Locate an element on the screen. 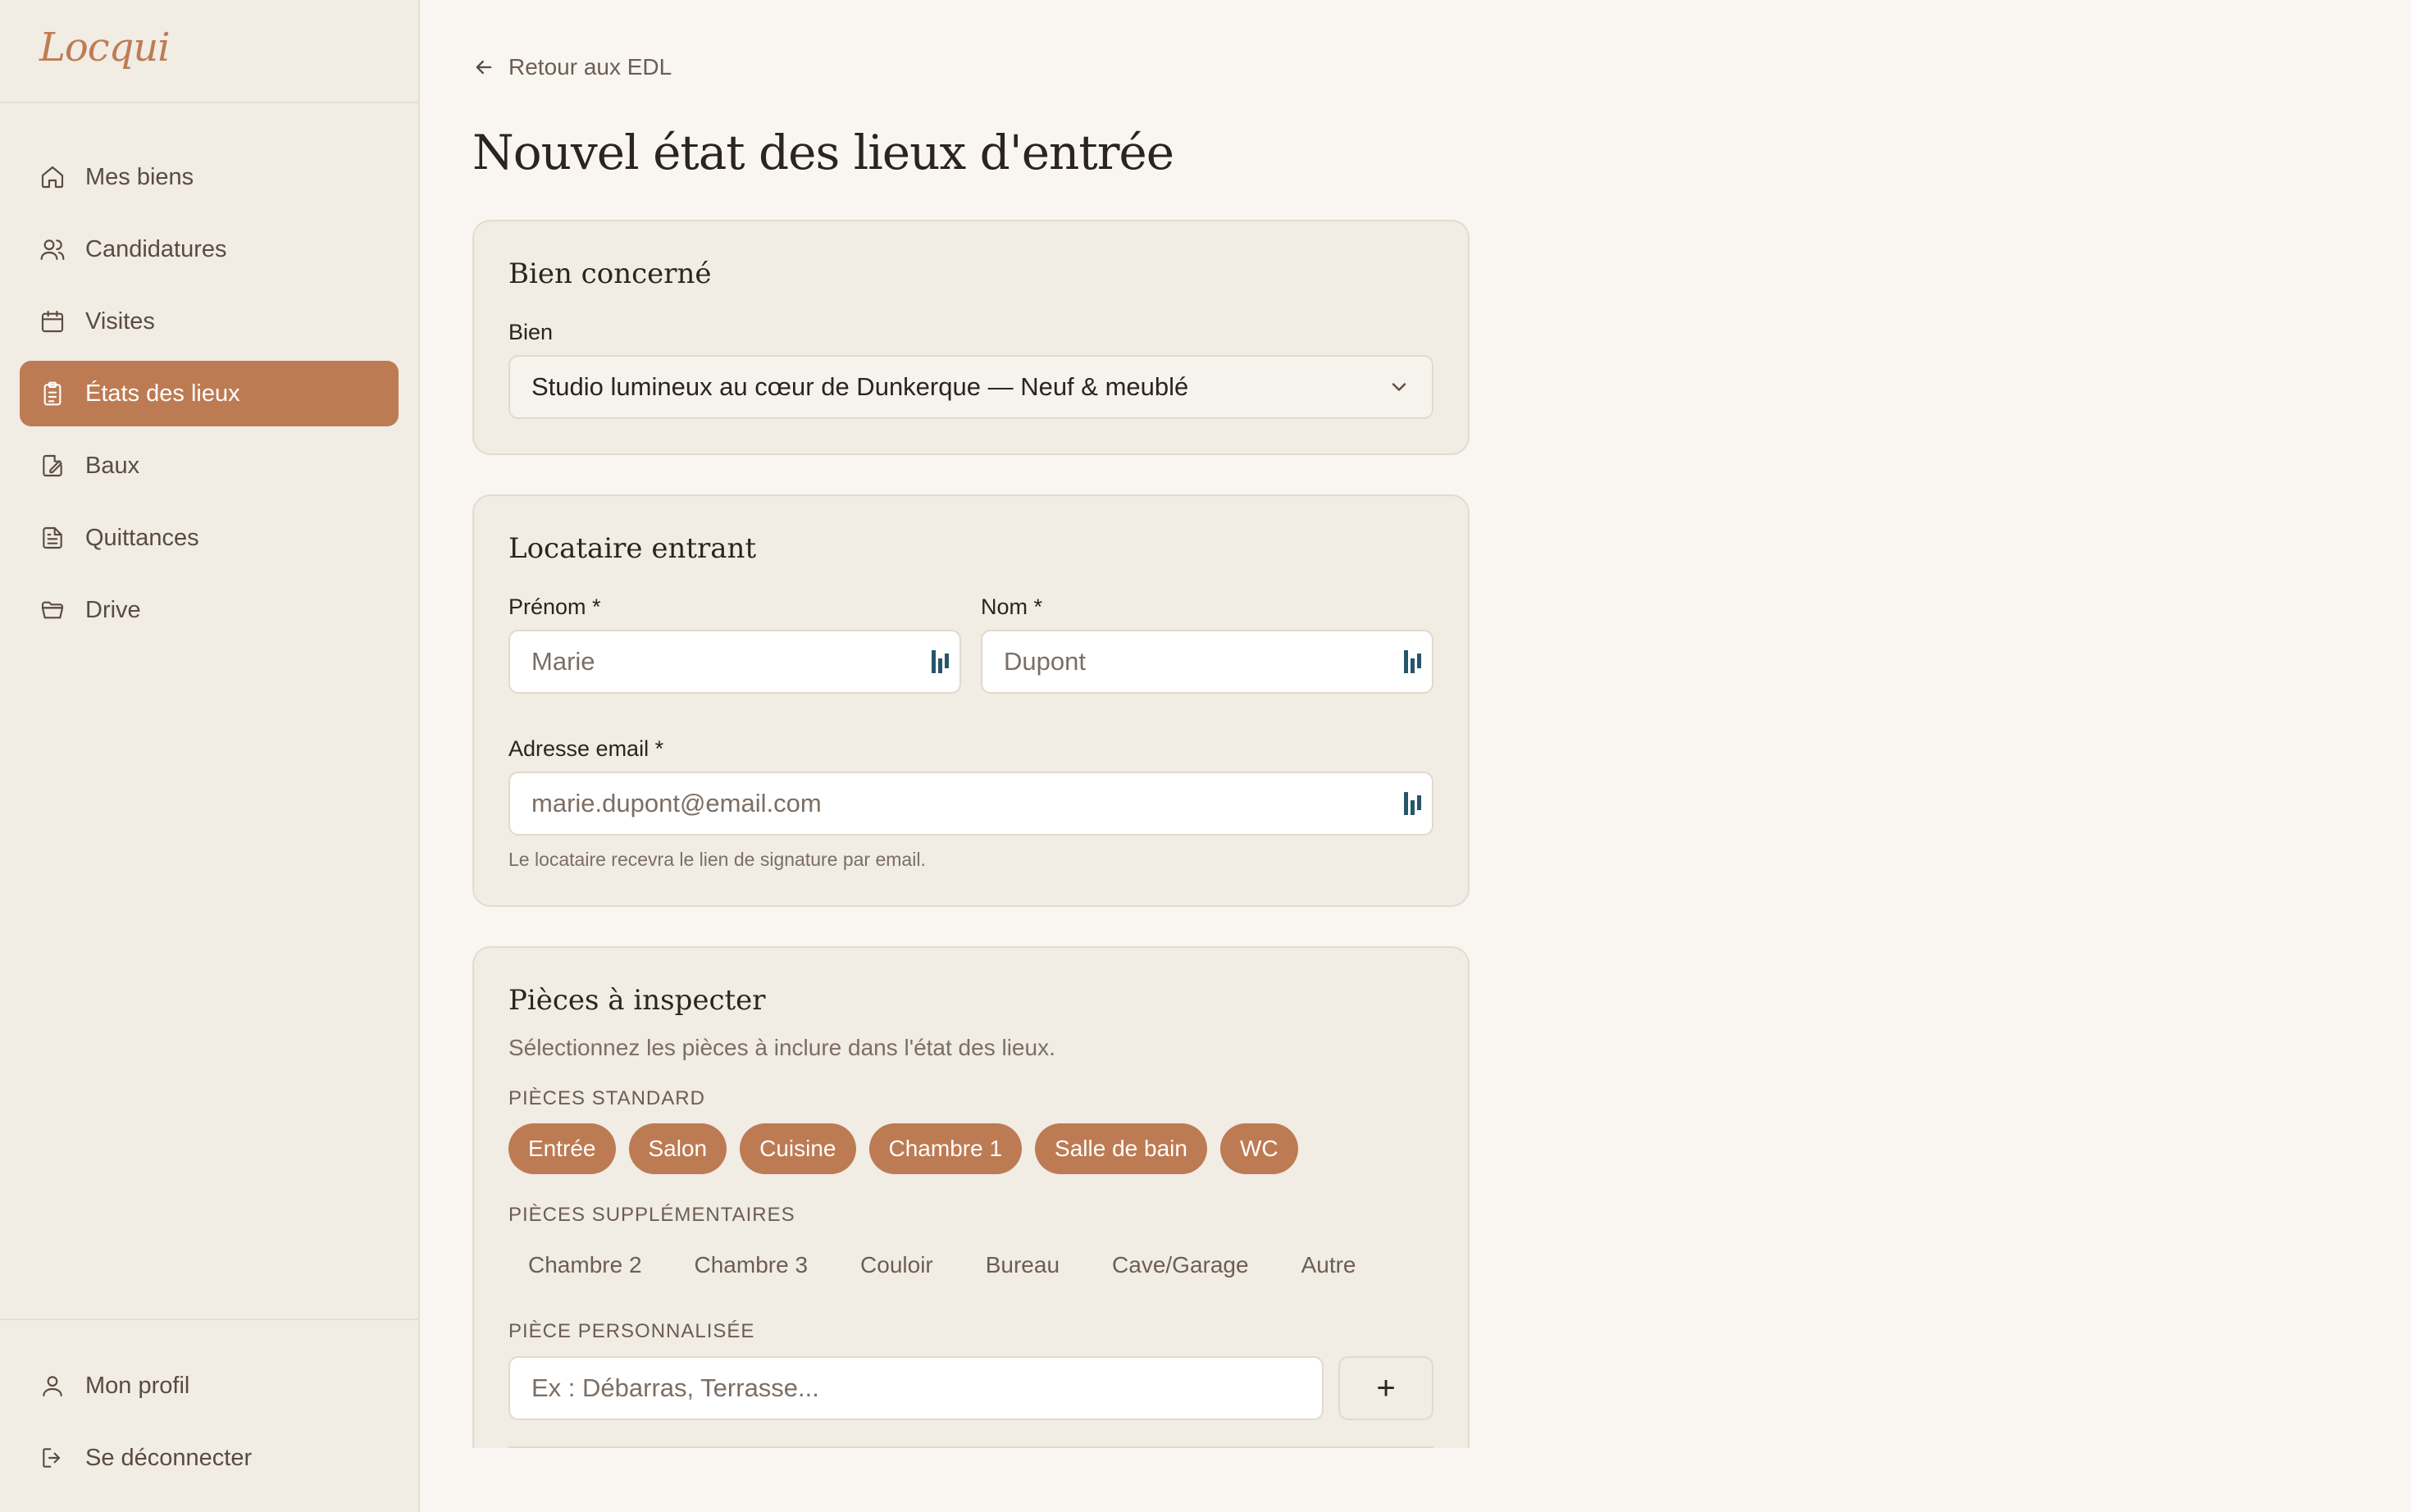 The height and width of the screenshot is (1512, 2411). divider is located at coordinates (970, 1447).